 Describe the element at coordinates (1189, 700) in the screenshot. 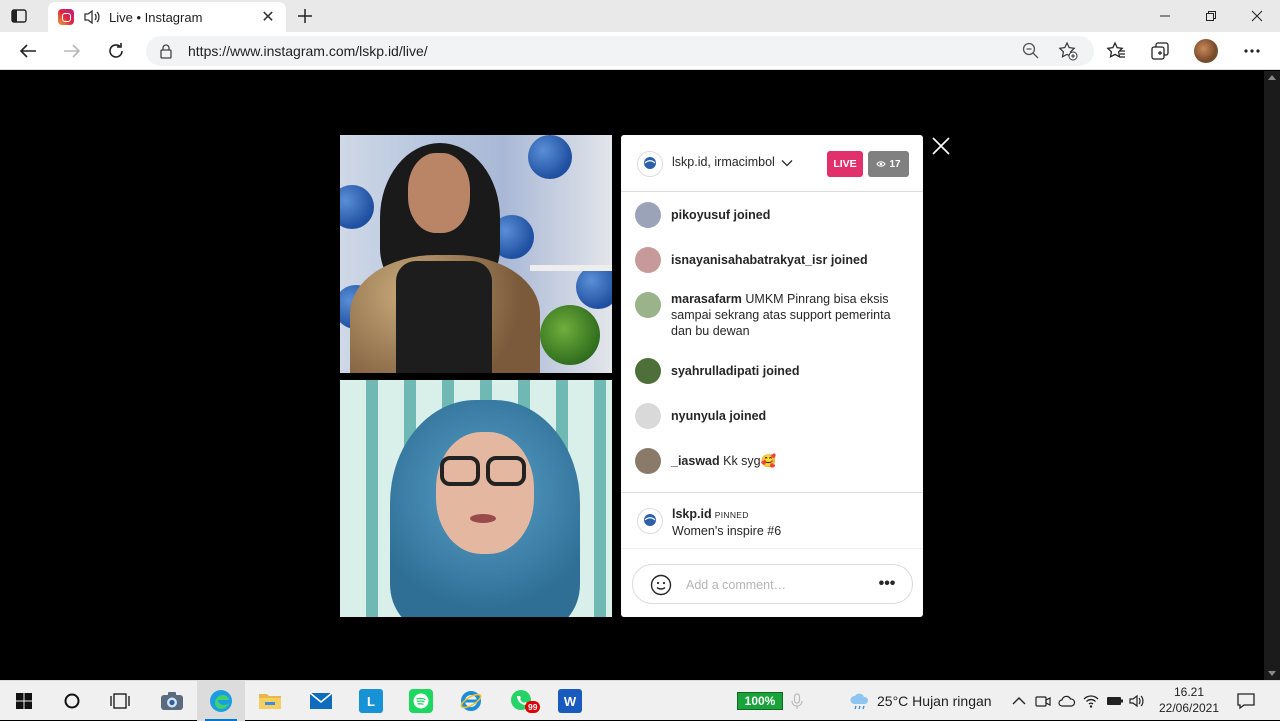

I see `system-clock: 16.21 22/06/2021` at that location.